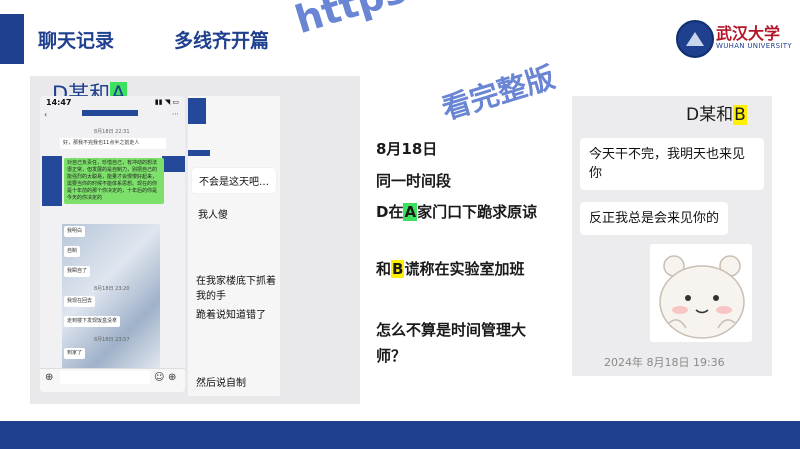 Image resolution: width=800 pixels, height=449 pixels. What do you see at coordinates (112, 340) in the screenshot?
I see `chat-timestamp: 8月18日 23:57` at bounding box center [112, 340].